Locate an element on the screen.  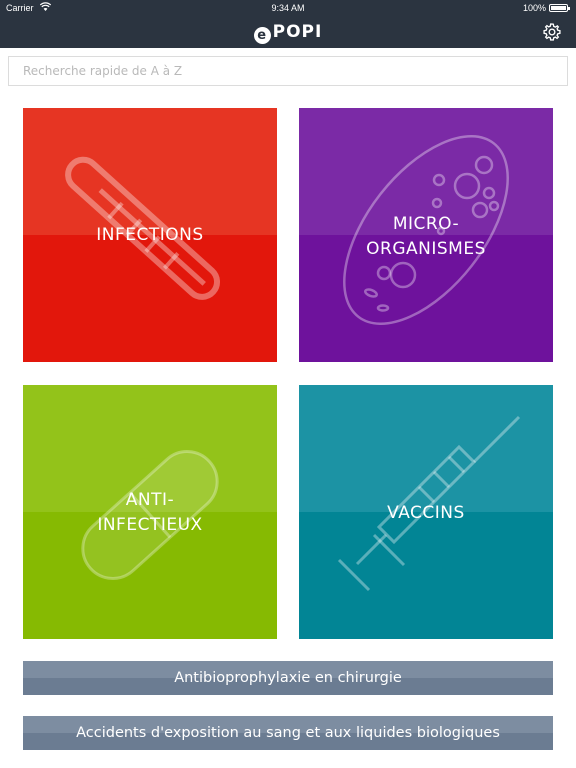
tile-label: VACCINS is located at coordinates (426, 513).